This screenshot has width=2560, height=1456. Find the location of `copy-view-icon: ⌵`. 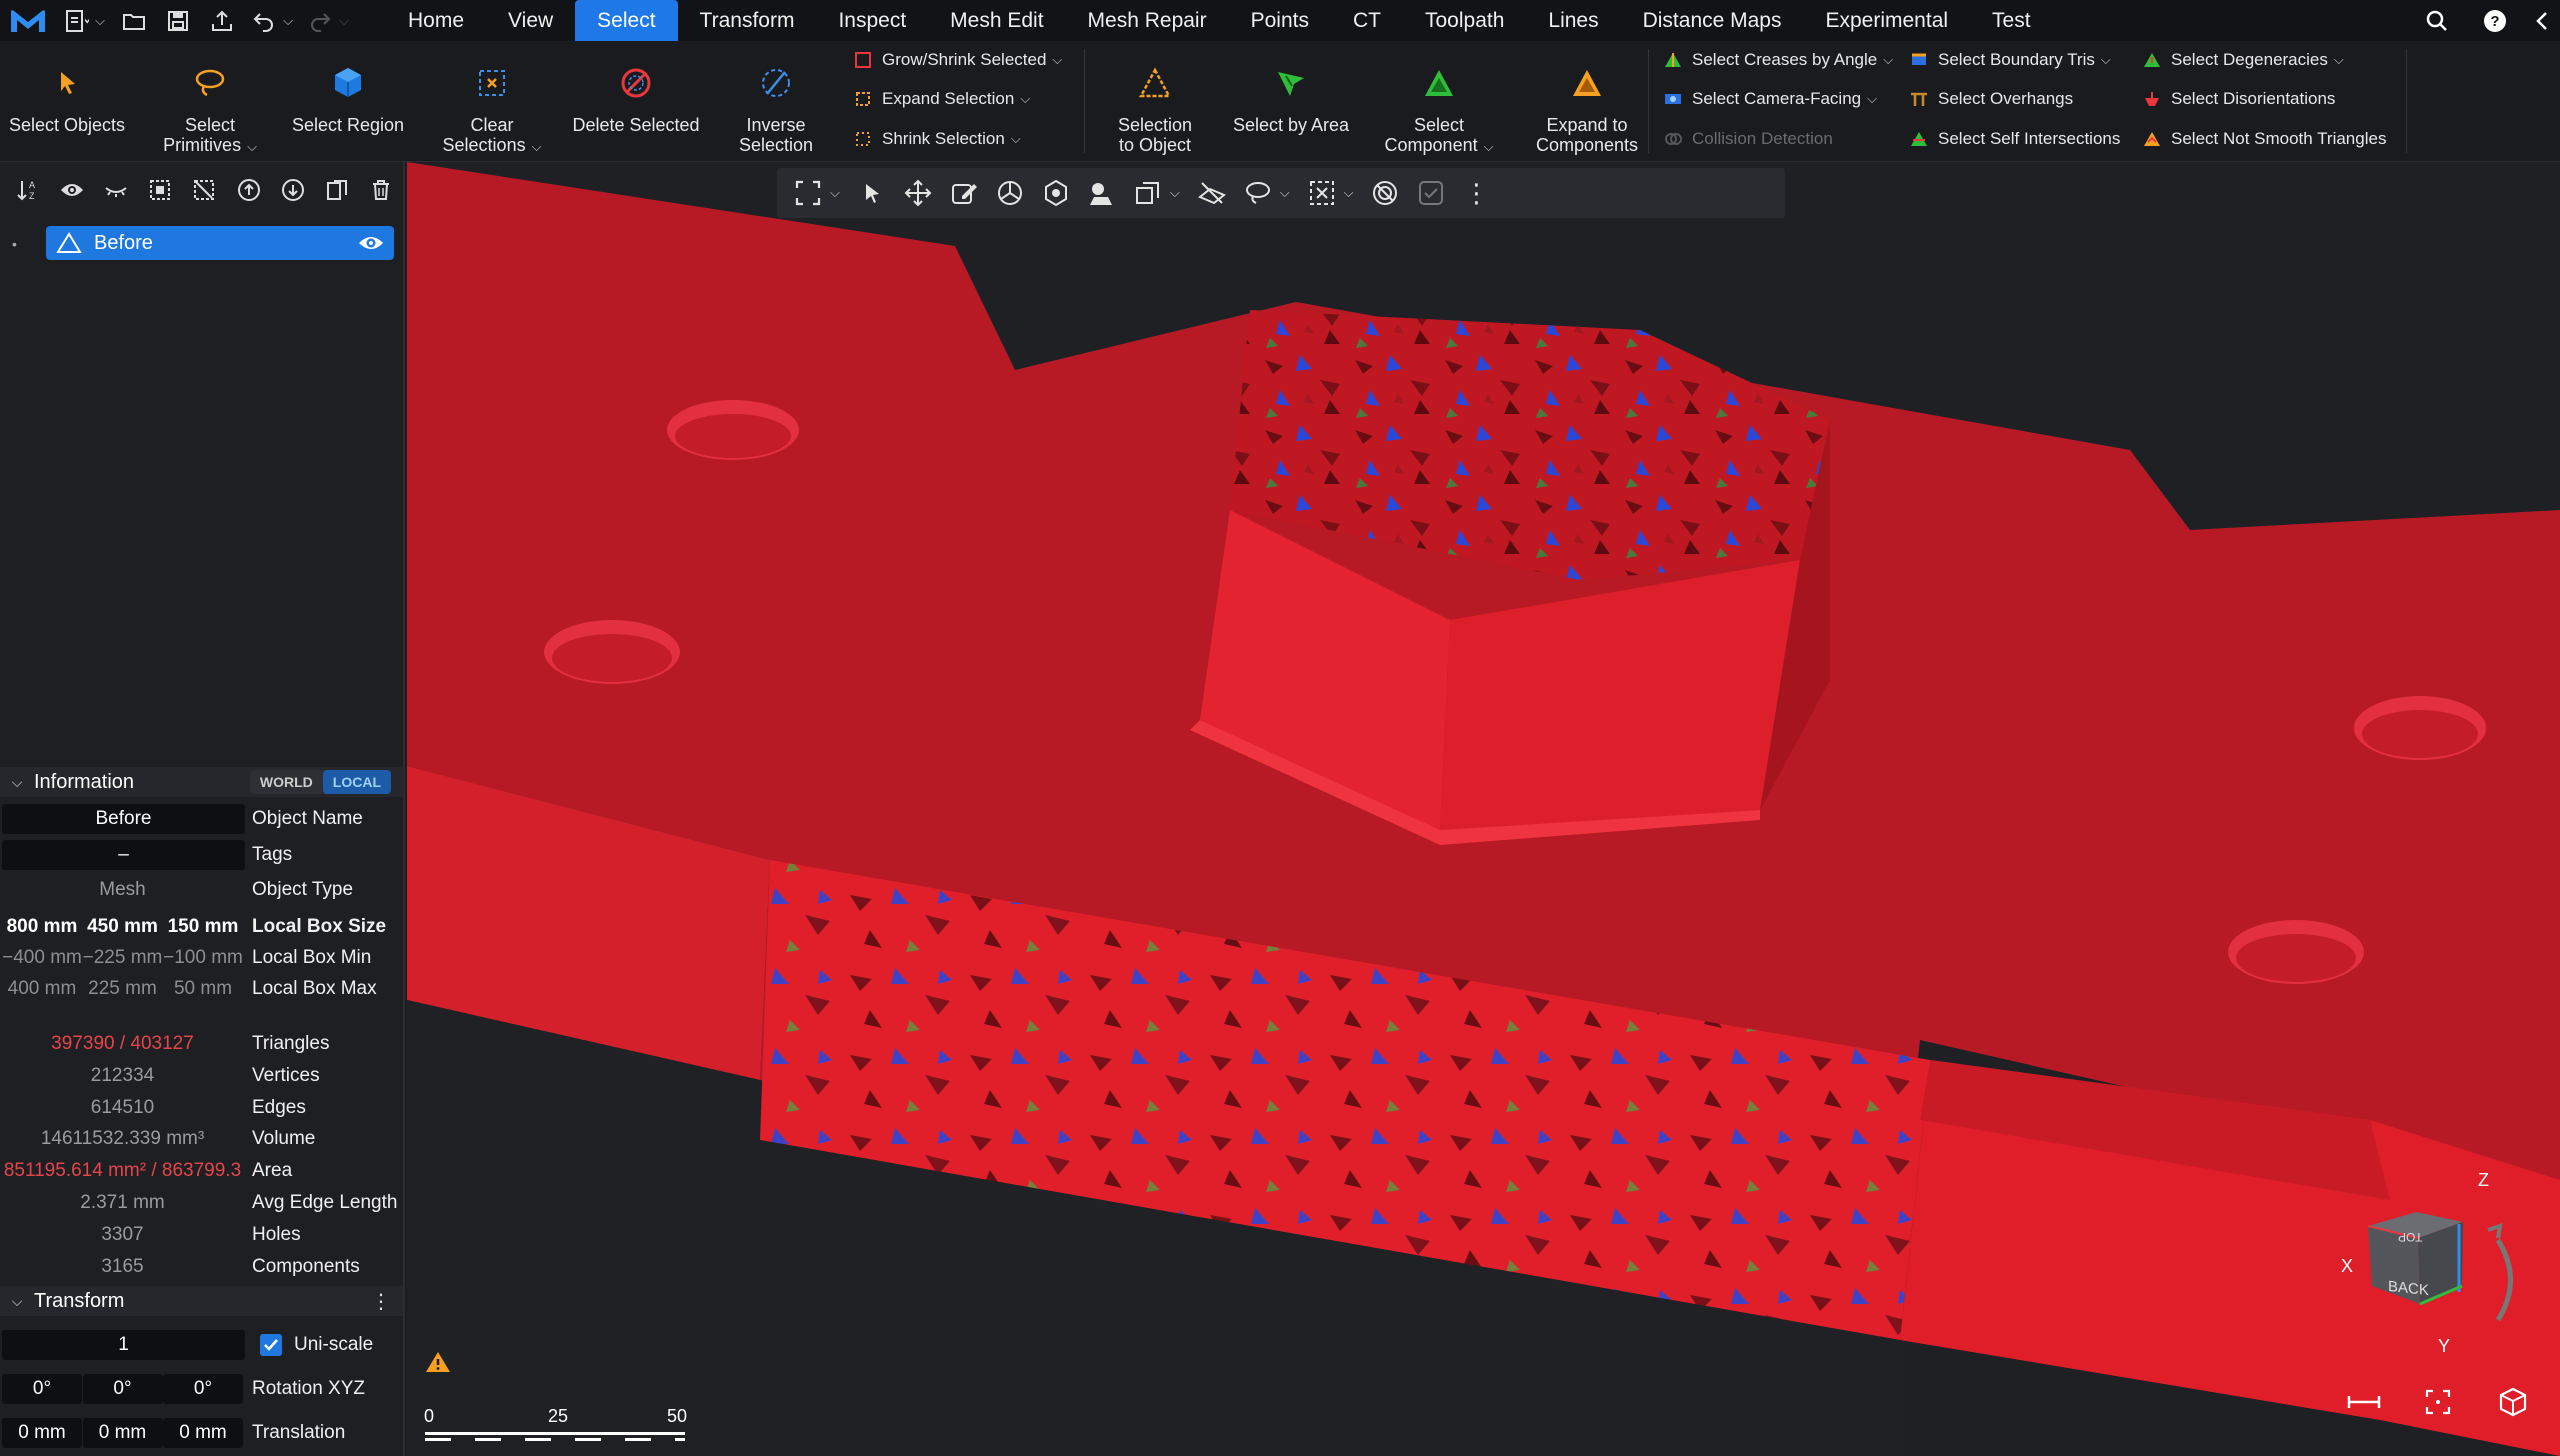

copy-view-icon: ⌵ is located at coordinates (1157, 193).